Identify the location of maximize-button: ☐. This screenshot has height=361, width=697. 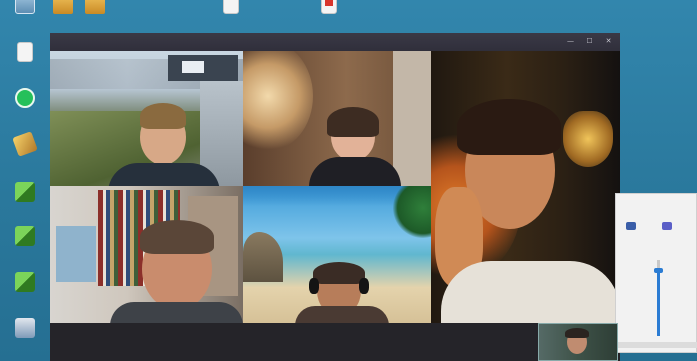
(589, 41).